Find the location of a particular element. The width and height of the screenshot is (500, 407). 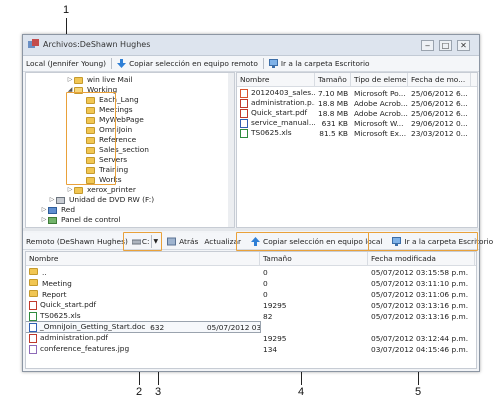

maximize-button: □ is located at coordinates (445, 45).